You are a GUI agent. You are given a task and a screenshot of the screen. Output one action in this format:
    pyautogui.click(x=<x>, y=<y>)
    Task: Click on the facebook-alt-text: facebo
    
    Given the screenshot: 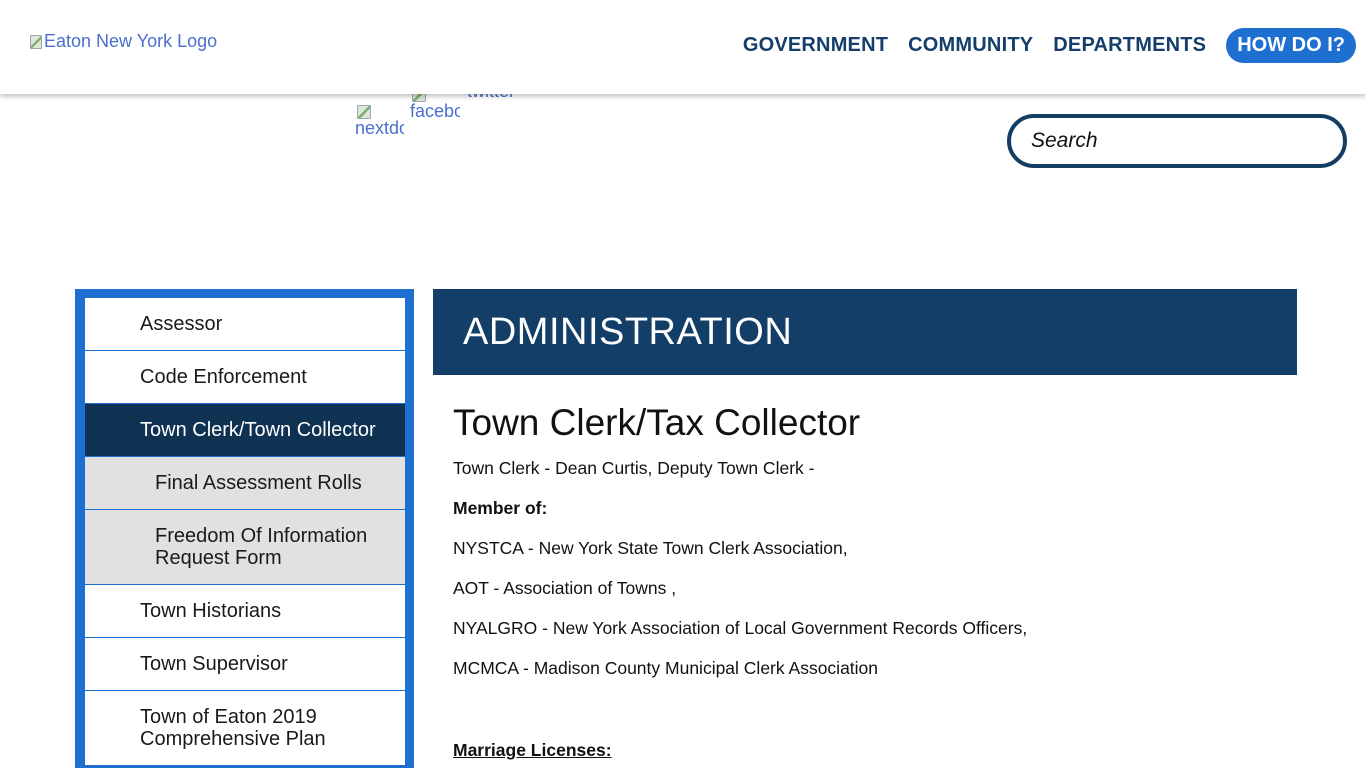 What is the action you would take?
    pyautogui.click(x=435, y=111)
    